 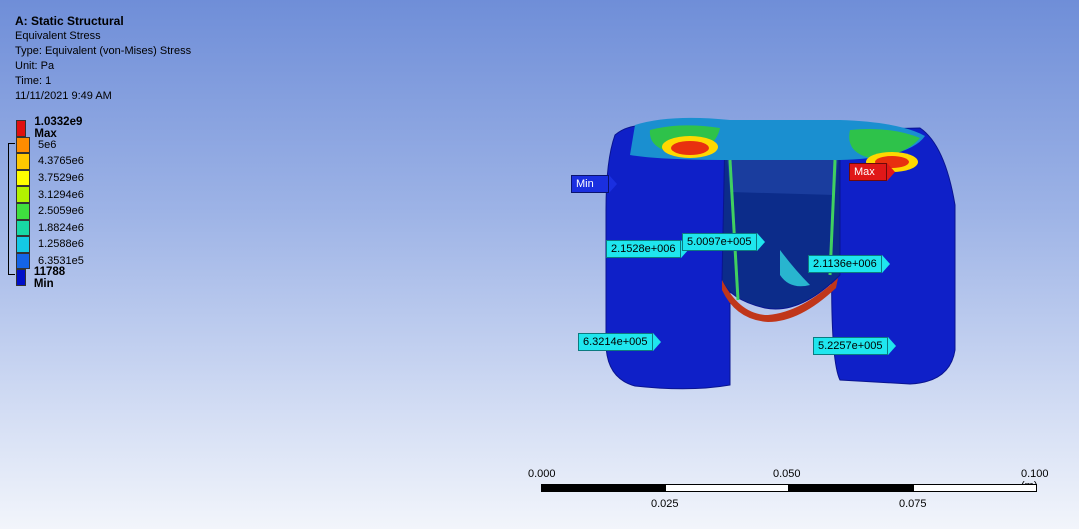 I want to click on legend-label: 5e6, so click(x=47, y=144).